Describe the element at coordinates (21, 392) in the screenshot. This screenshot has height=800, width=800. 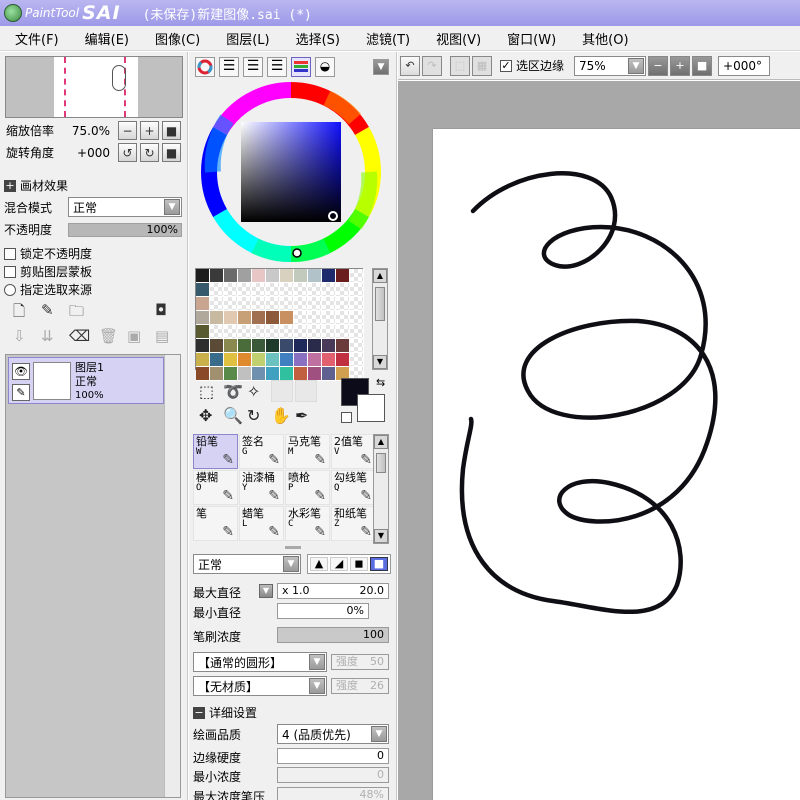
I see `pen-icon: ✎` at that location.